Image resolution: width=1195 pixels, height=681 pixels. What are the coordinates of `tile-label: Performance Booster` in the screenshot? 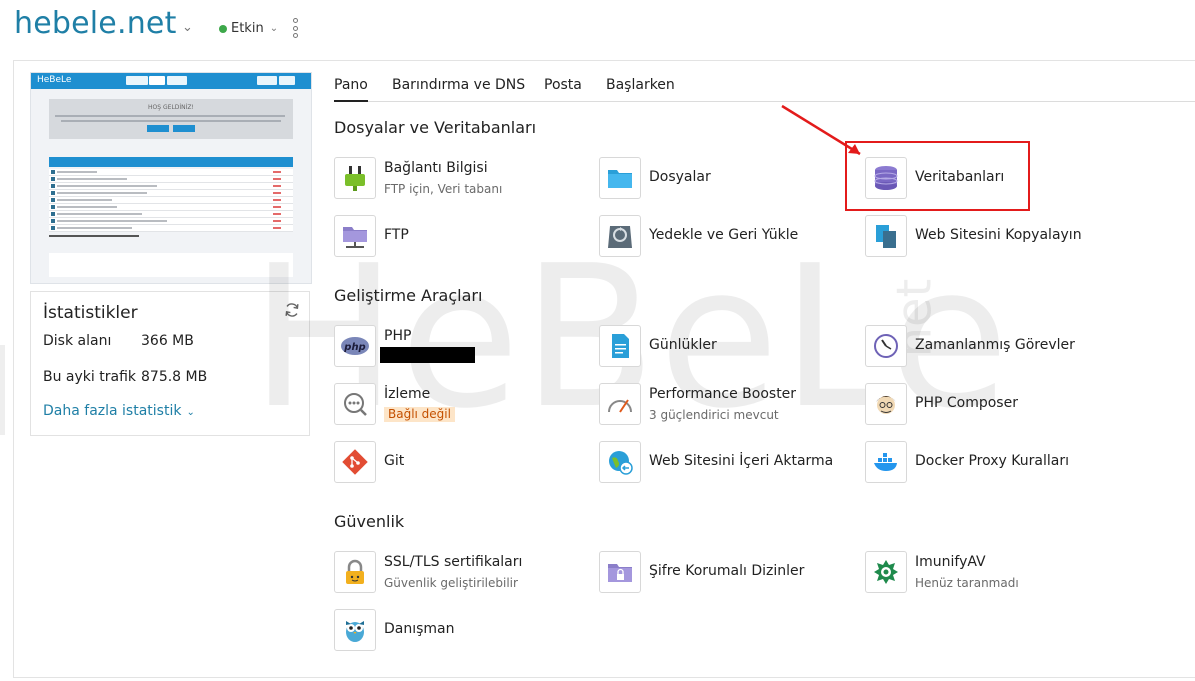 It's located at (723, 394).